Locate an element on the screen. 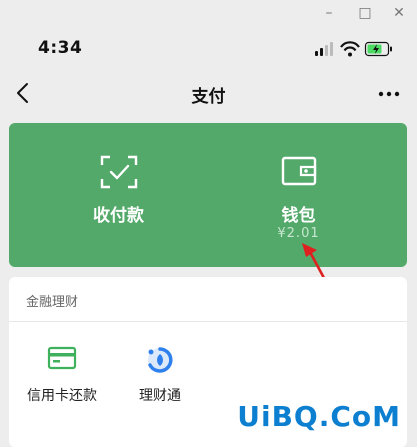  close-button: ✕ is located at coordinates (399, 13).